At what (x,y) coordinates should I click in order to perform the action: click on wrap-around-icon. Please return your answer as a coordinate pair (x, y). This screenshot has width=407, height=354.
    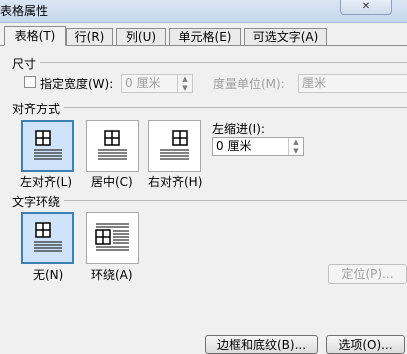
    Looking at the image, I should click on (112, 237).